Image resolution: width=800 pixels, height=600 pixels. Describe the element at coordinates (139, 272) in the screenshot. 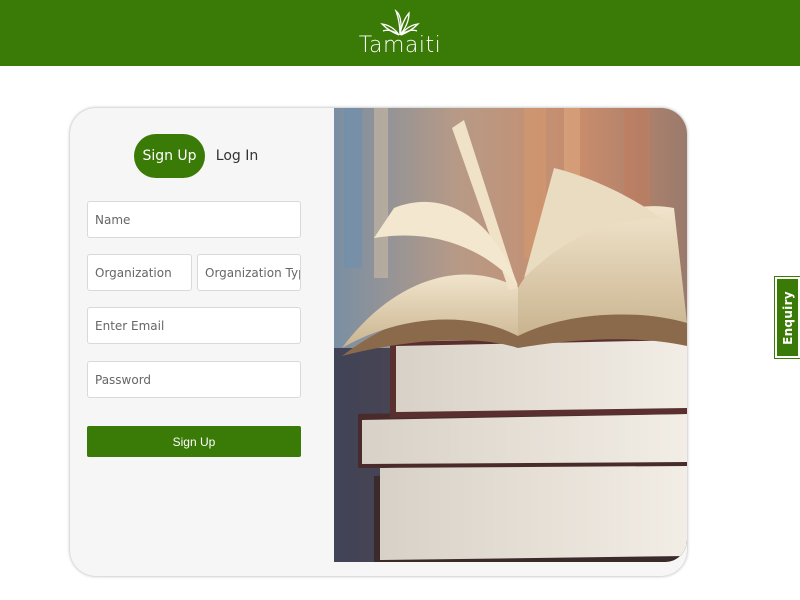

I see `organization-input` at that location.